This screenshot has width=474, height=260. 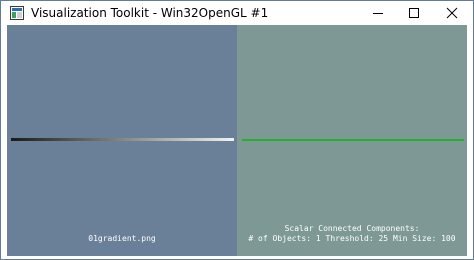 I want to click on objects-label: # of Objects:, so click(x=282, y=238).